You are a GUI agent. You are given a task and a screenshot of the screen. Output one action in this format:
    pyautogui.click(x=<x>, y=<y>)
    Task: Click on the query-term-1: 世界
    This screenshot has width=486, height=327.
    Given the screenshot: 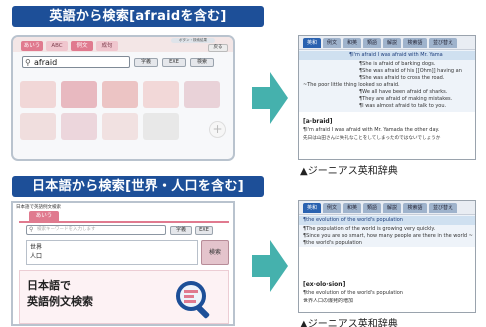 What is the action you would take?
    pyautogui.click(x=36, y=247)
    